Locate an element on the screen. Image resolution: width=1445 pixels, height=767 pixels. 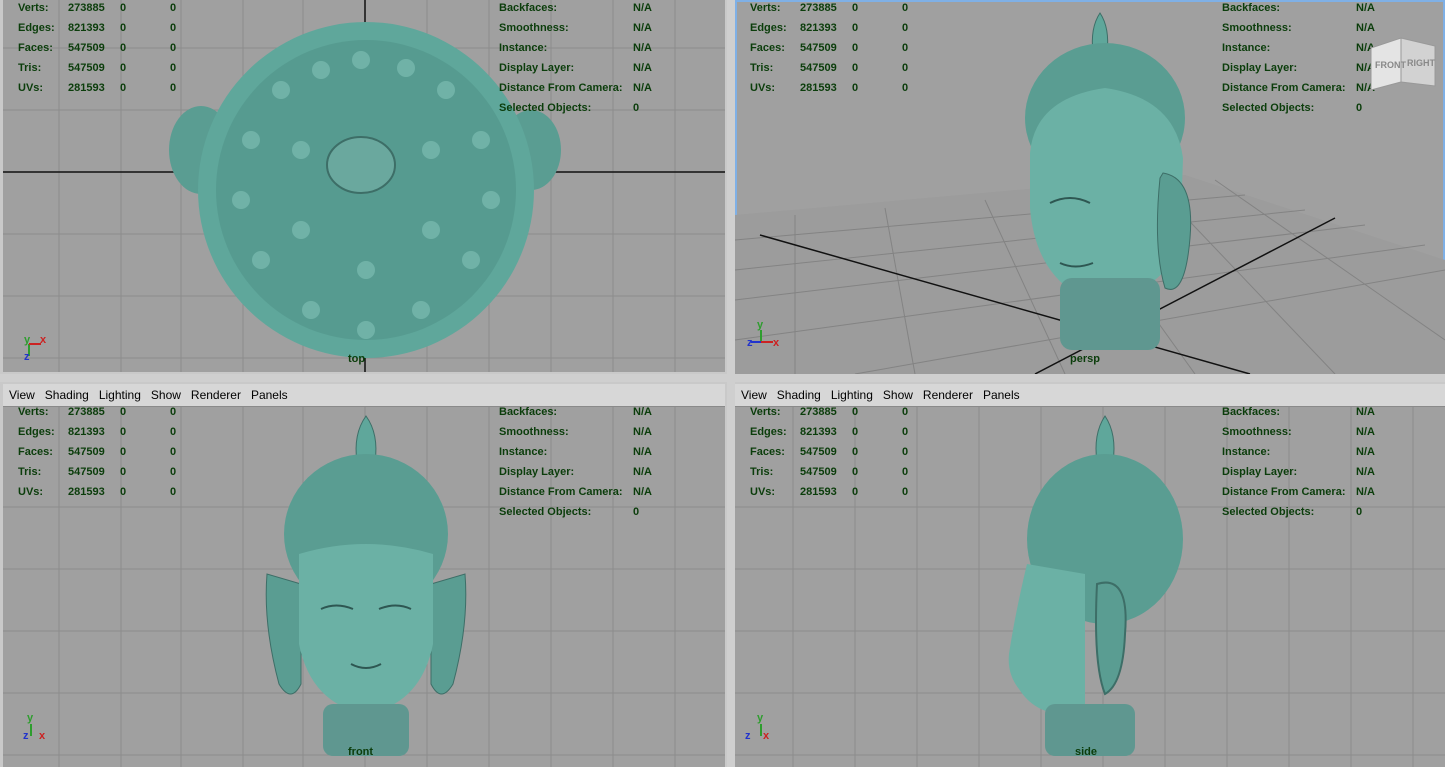
svg-text: RIGHT is located at coordinates (1421, 63).